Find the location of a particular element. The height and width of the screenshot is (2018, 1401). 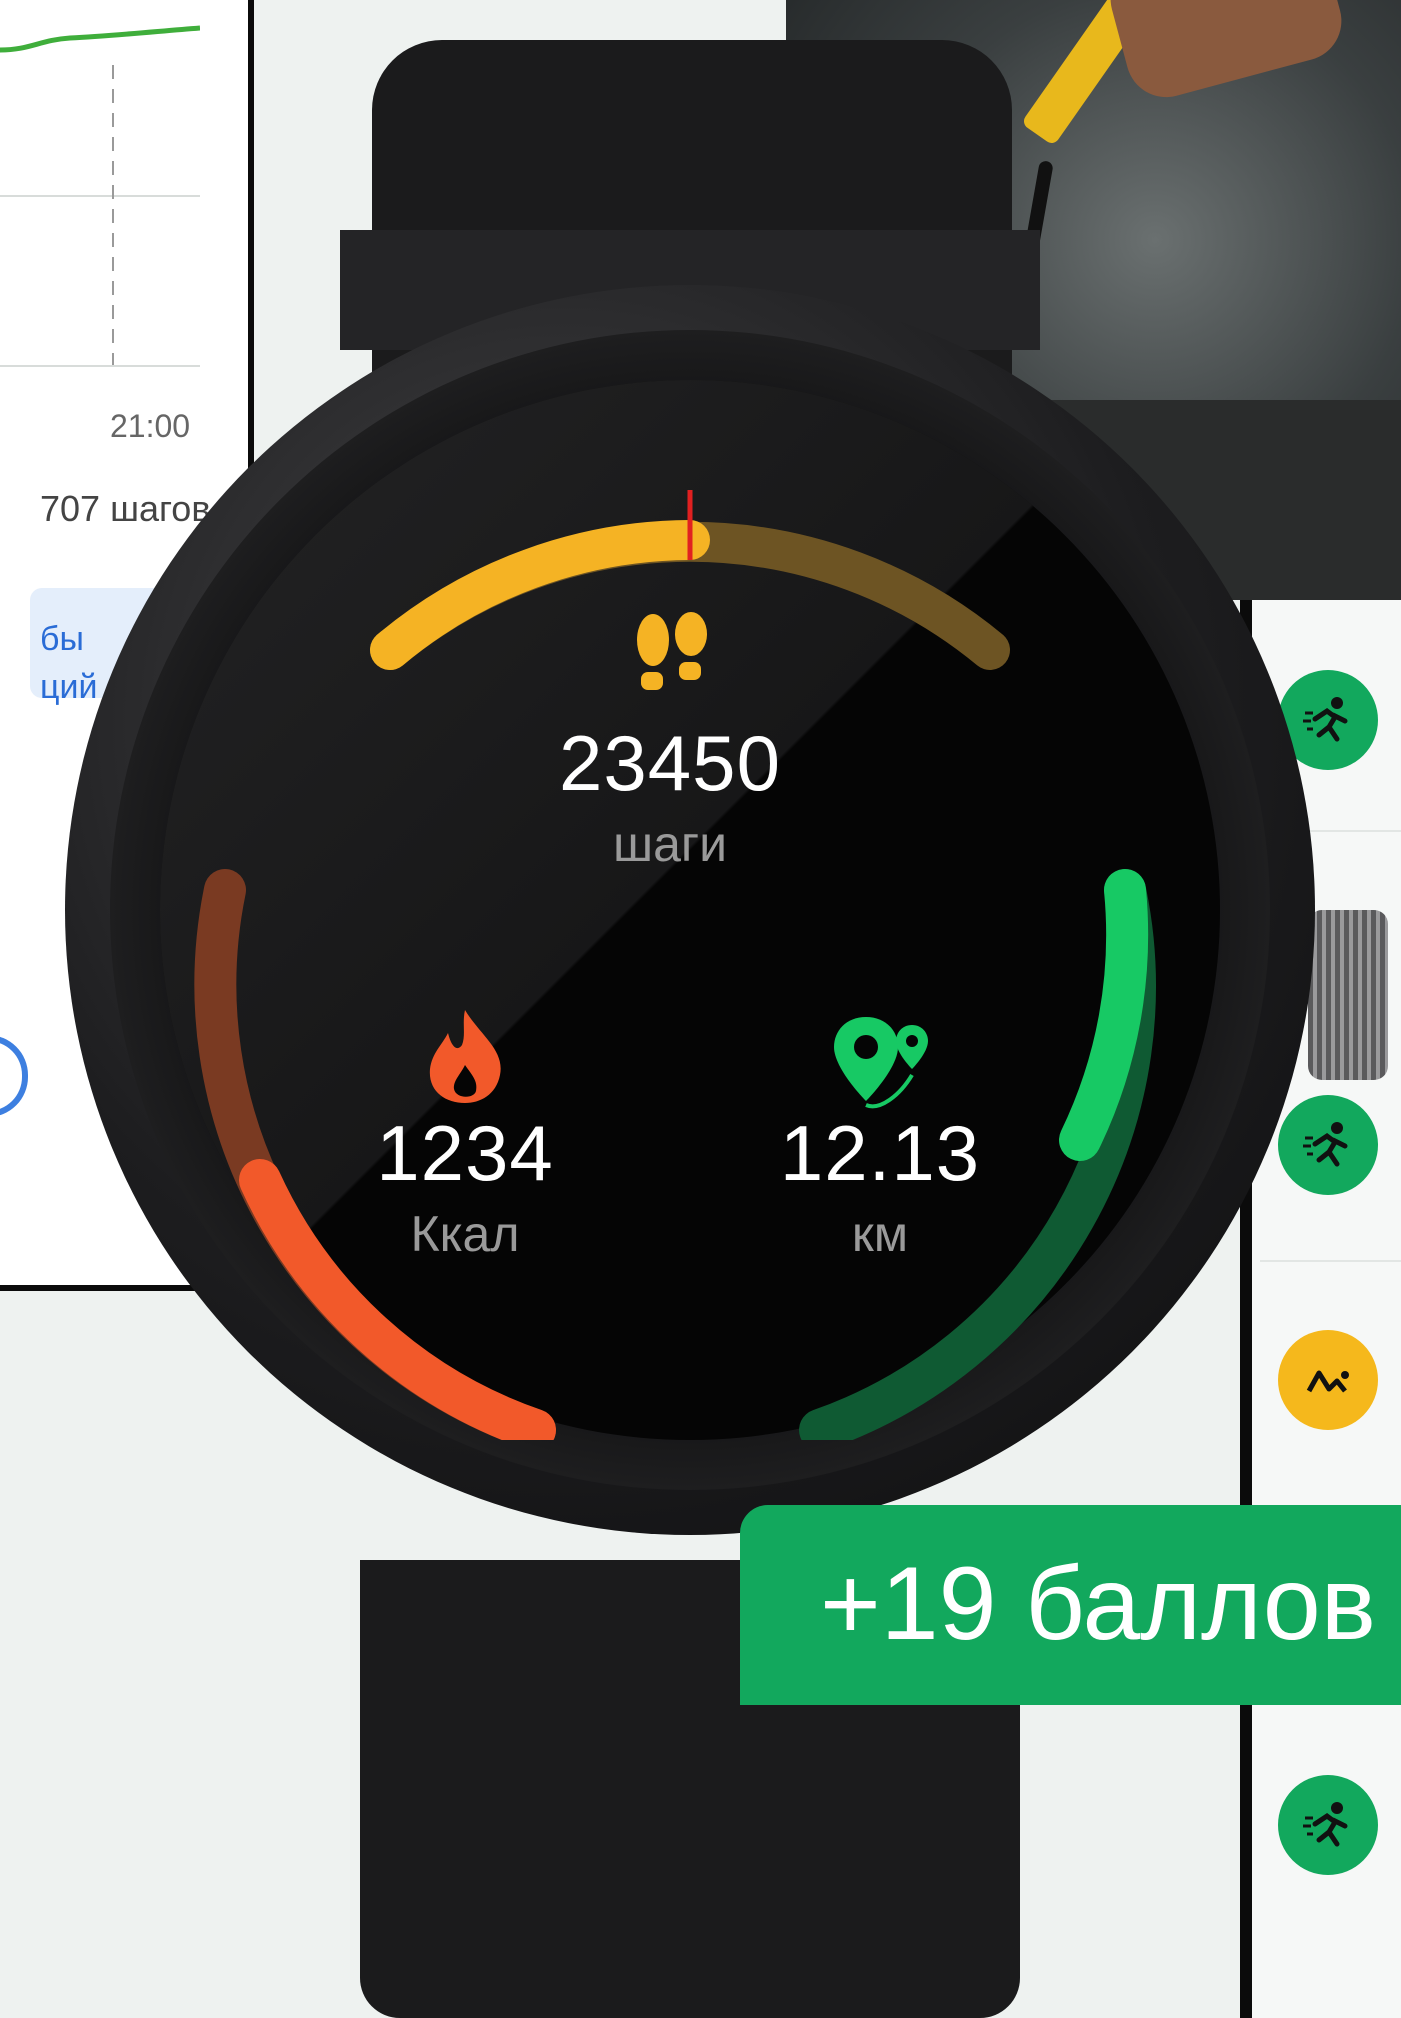

footprints-icon is located at coordinates (672, 651).